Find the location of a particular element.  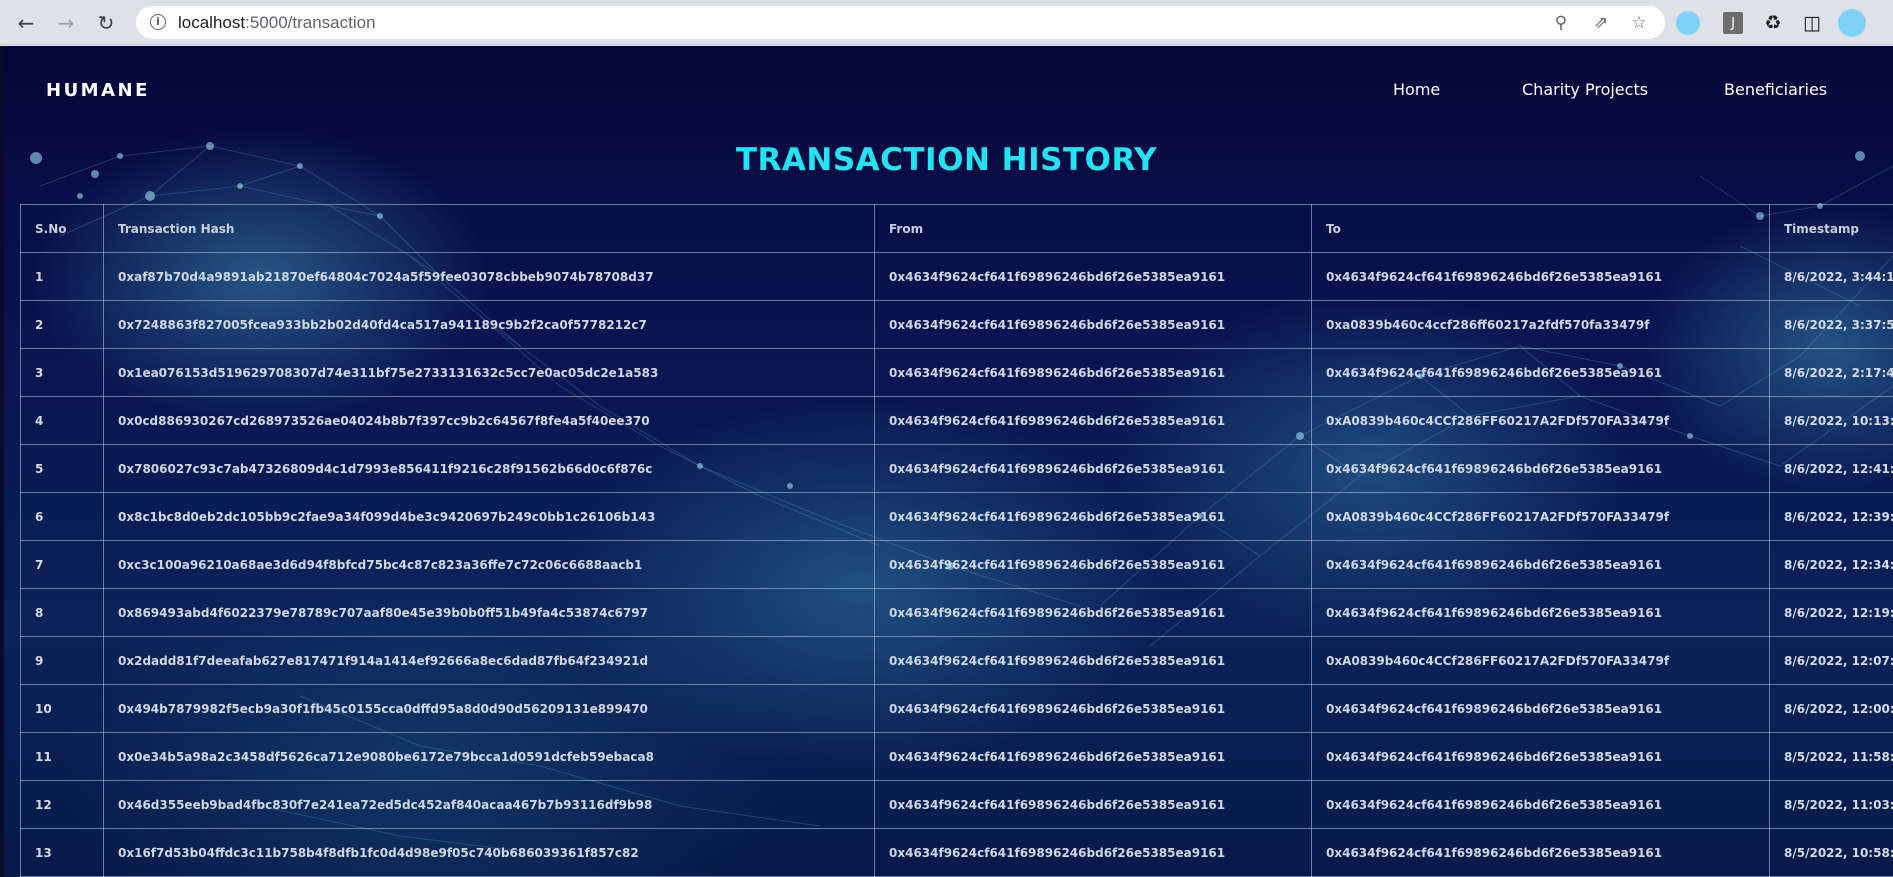

cell-timestamp: 8/6/2022, 12:34:45 AM is located at coordinates (1831, 564).